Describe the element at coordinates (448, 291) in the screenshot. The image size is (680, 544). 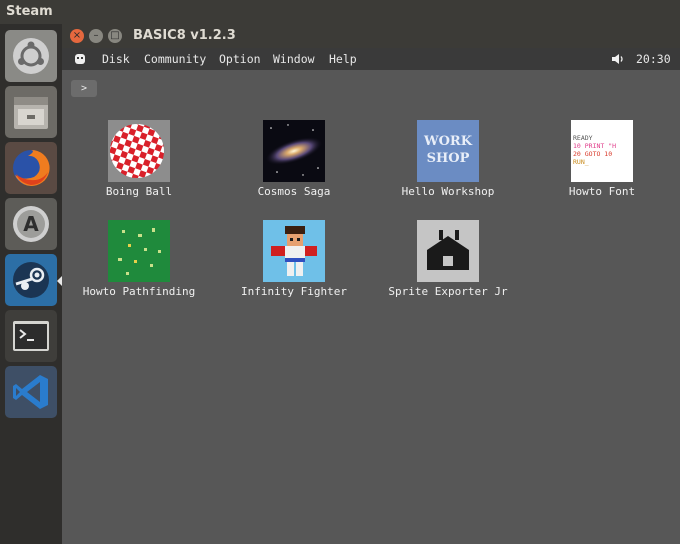
I see `program-label: Sprite Exporter Jr` at that location.